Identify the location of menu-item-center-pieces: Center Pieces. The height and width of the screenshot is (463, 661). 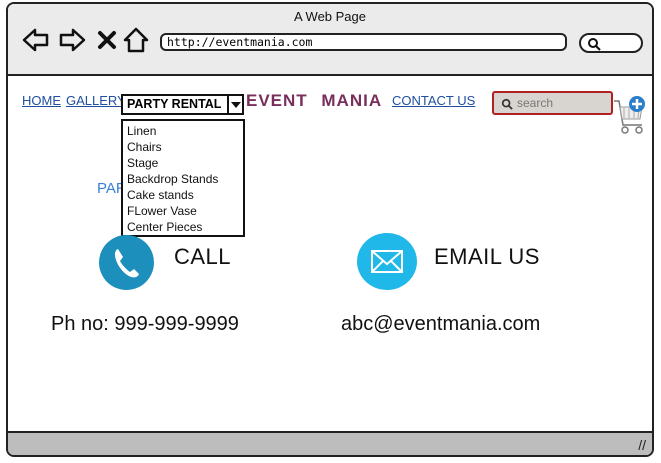
(185, 227).